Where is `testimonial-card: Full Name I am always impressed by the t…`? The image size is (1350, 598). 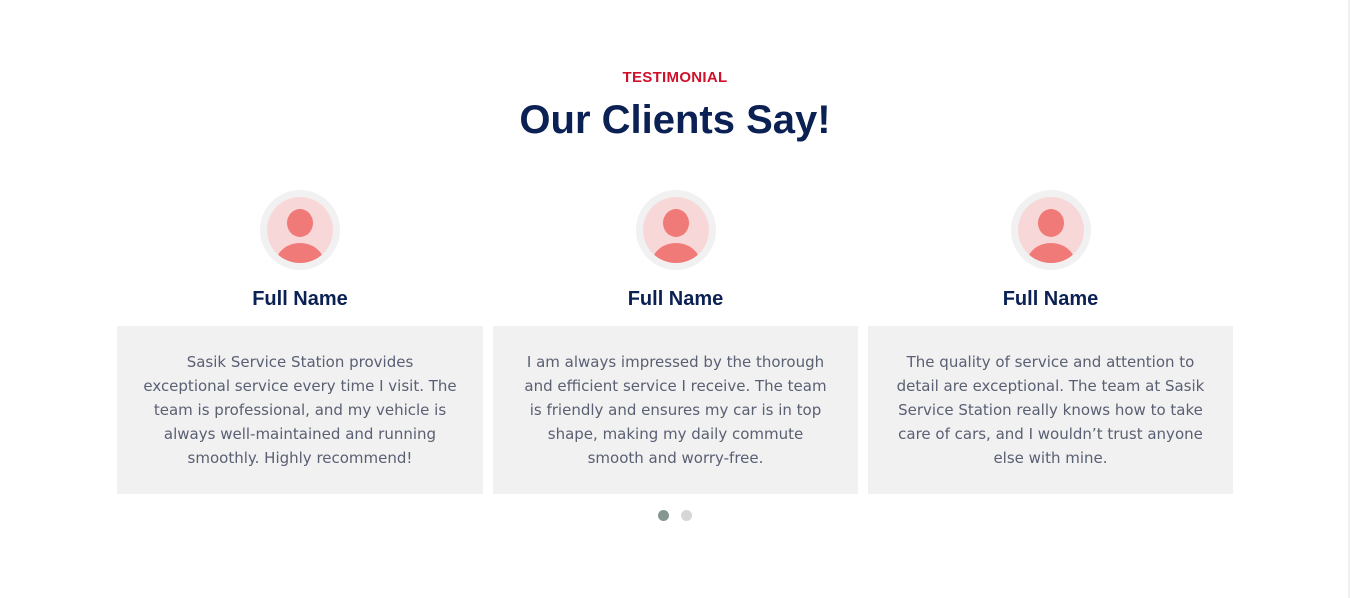
testimonial-card: Full Name I am always impressed by the t… is located at coordinates (675, 342).